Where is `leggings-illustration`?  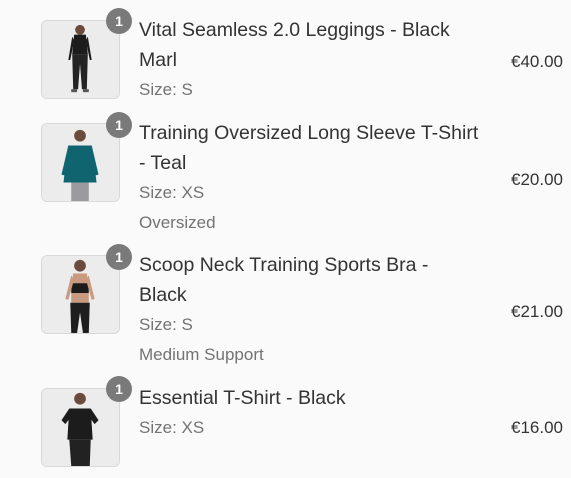 leggings-illustration is located at coordinates (80, 59).